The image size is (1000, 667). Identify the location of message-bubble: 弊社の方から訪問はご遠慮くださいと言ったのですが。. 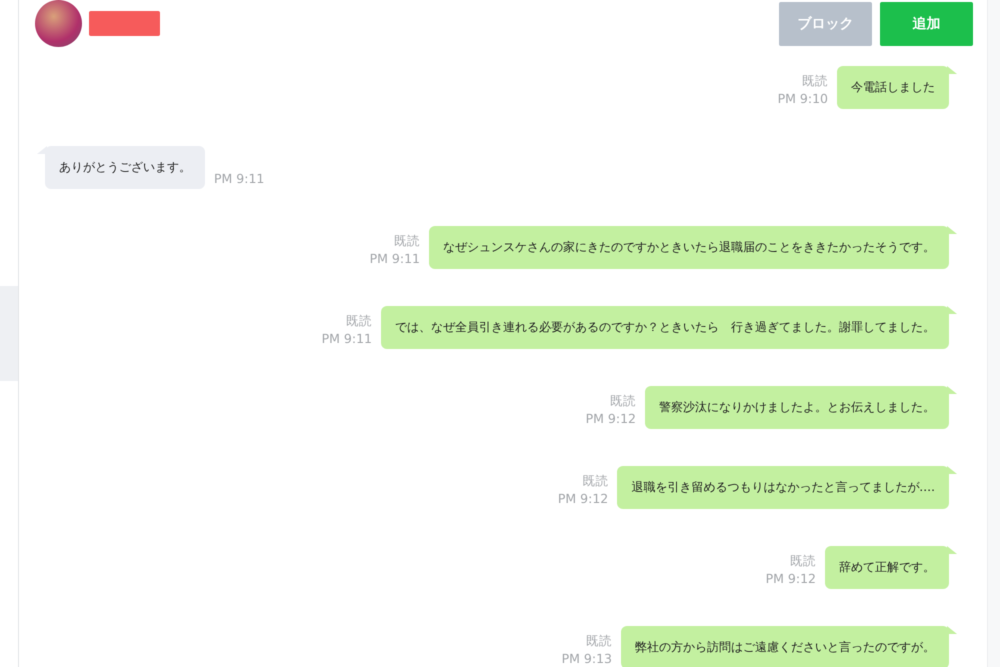
(789, 646).